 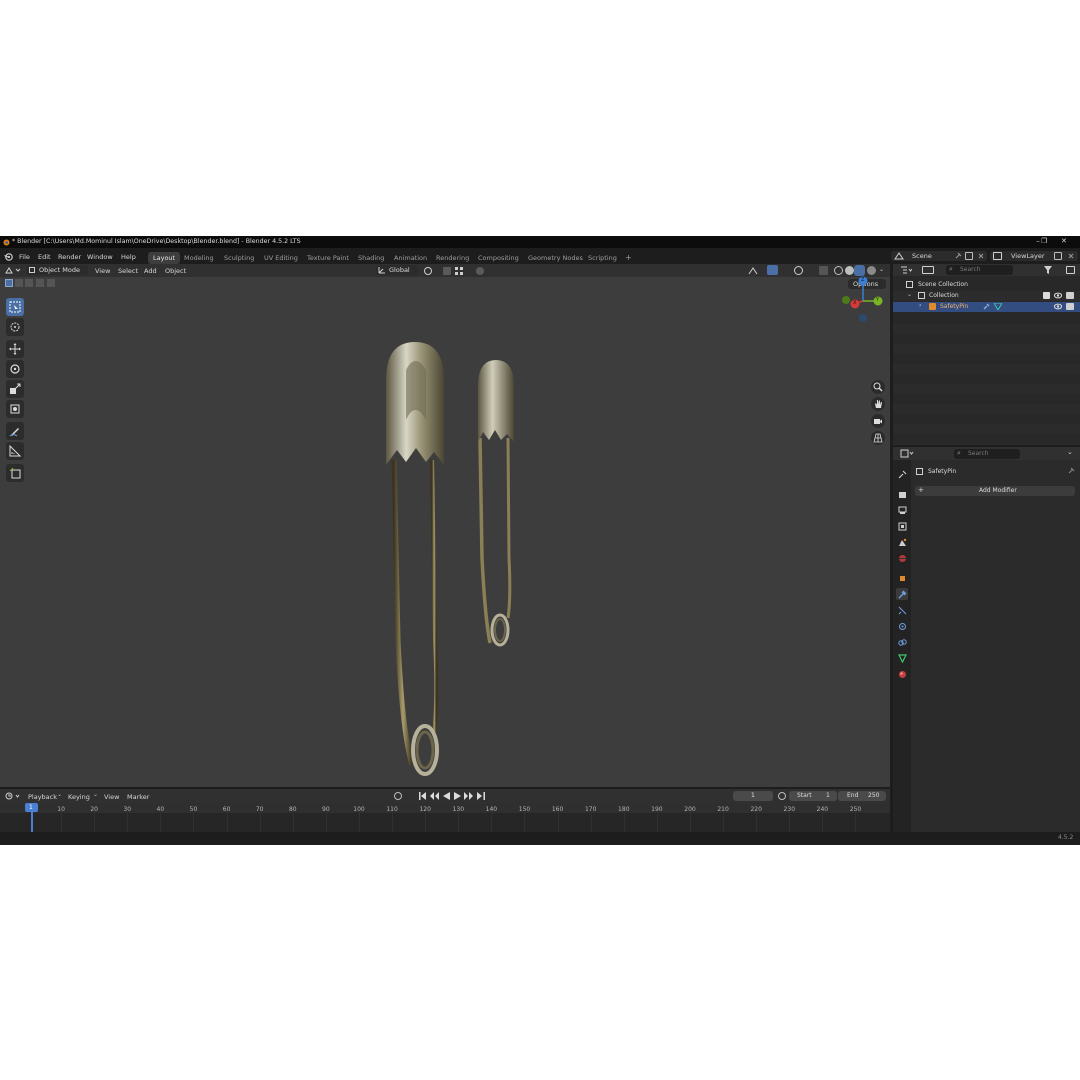 What do you see at coordinates (480, 271) in the screenshot?
I see `proportional-edit-icon` at bounding box center [480, 271].